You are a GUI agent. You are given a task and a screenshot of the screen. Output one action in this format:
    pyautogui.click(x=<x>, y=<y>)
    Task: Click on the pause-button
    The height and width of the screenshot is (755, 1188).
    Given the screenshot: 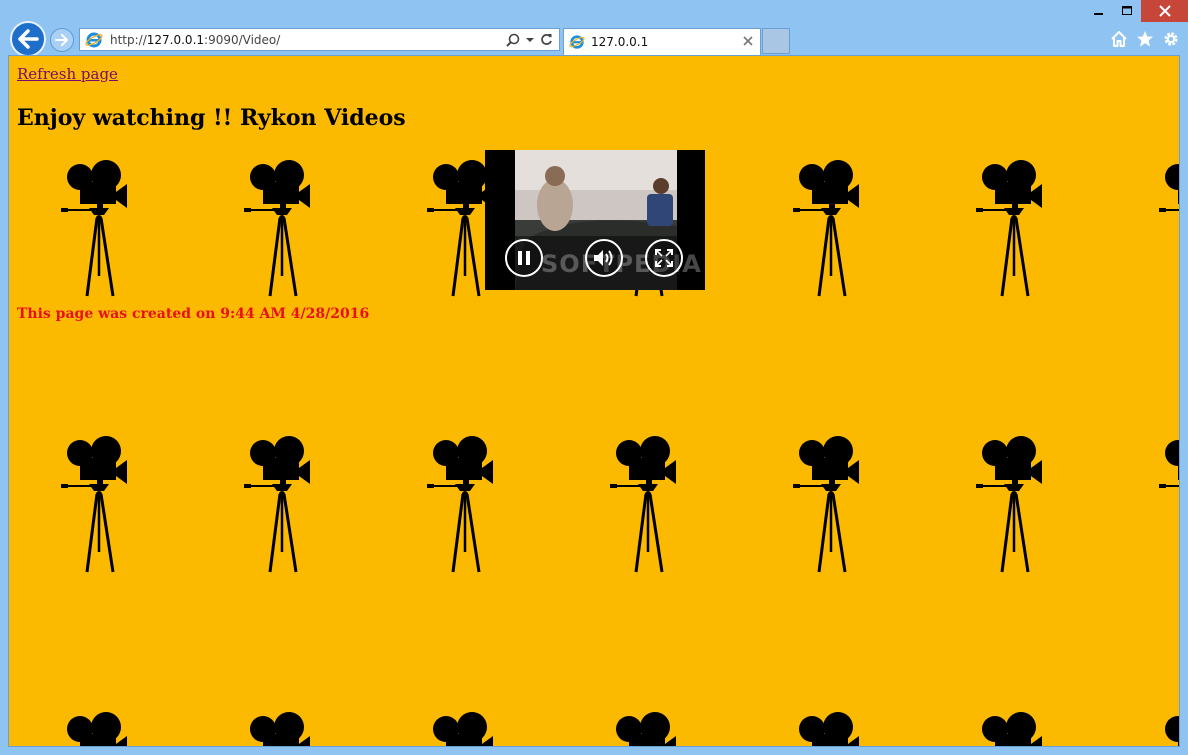 What is the action you would take?
    pyautogui.click(x=524, y=258)
    